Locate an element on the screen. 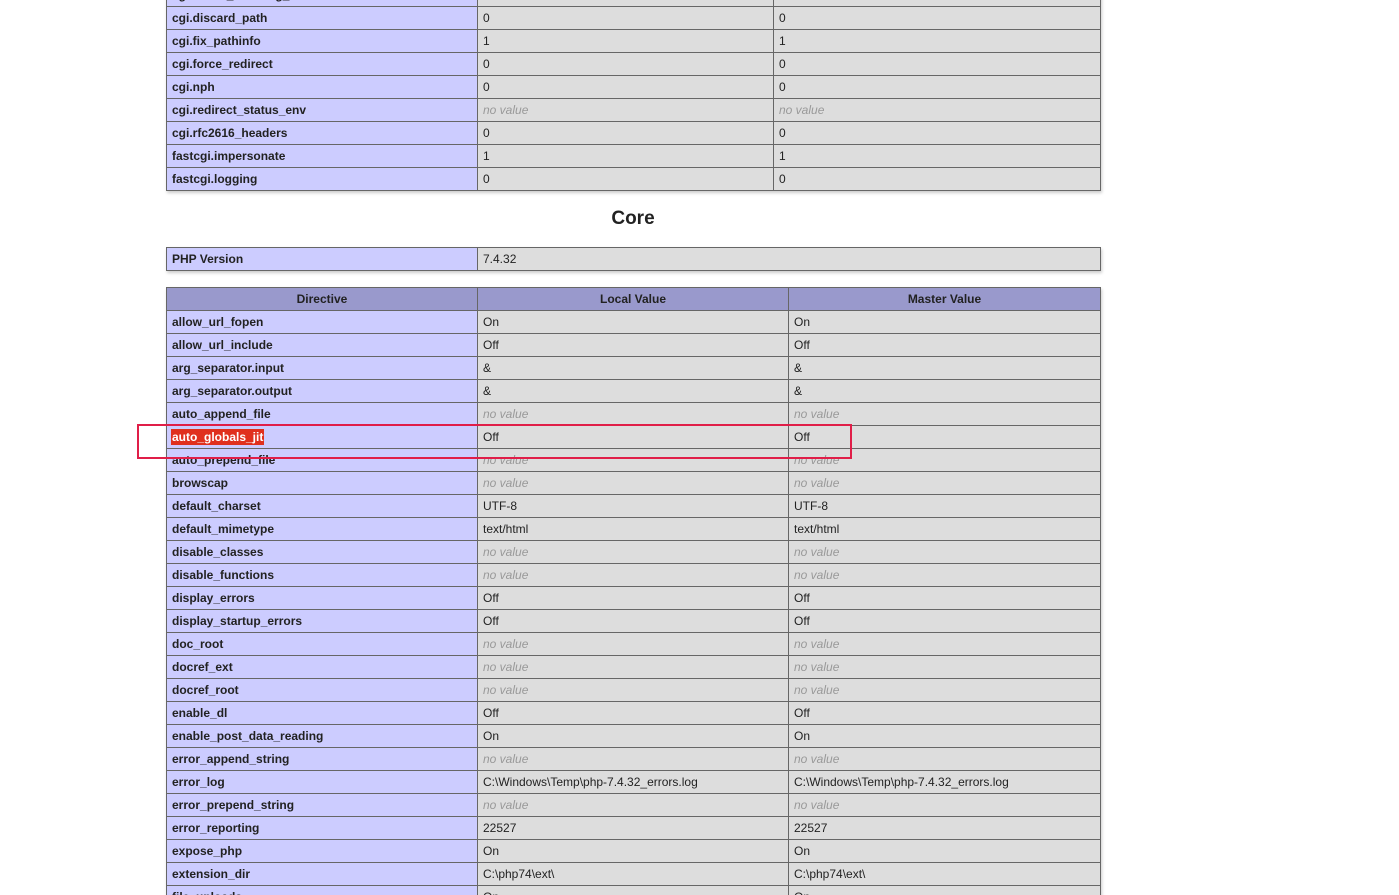 The height and width of the screenshot is (895, 1399). local-value: C:\php74\ext\ is located at coordinates (633, 874).